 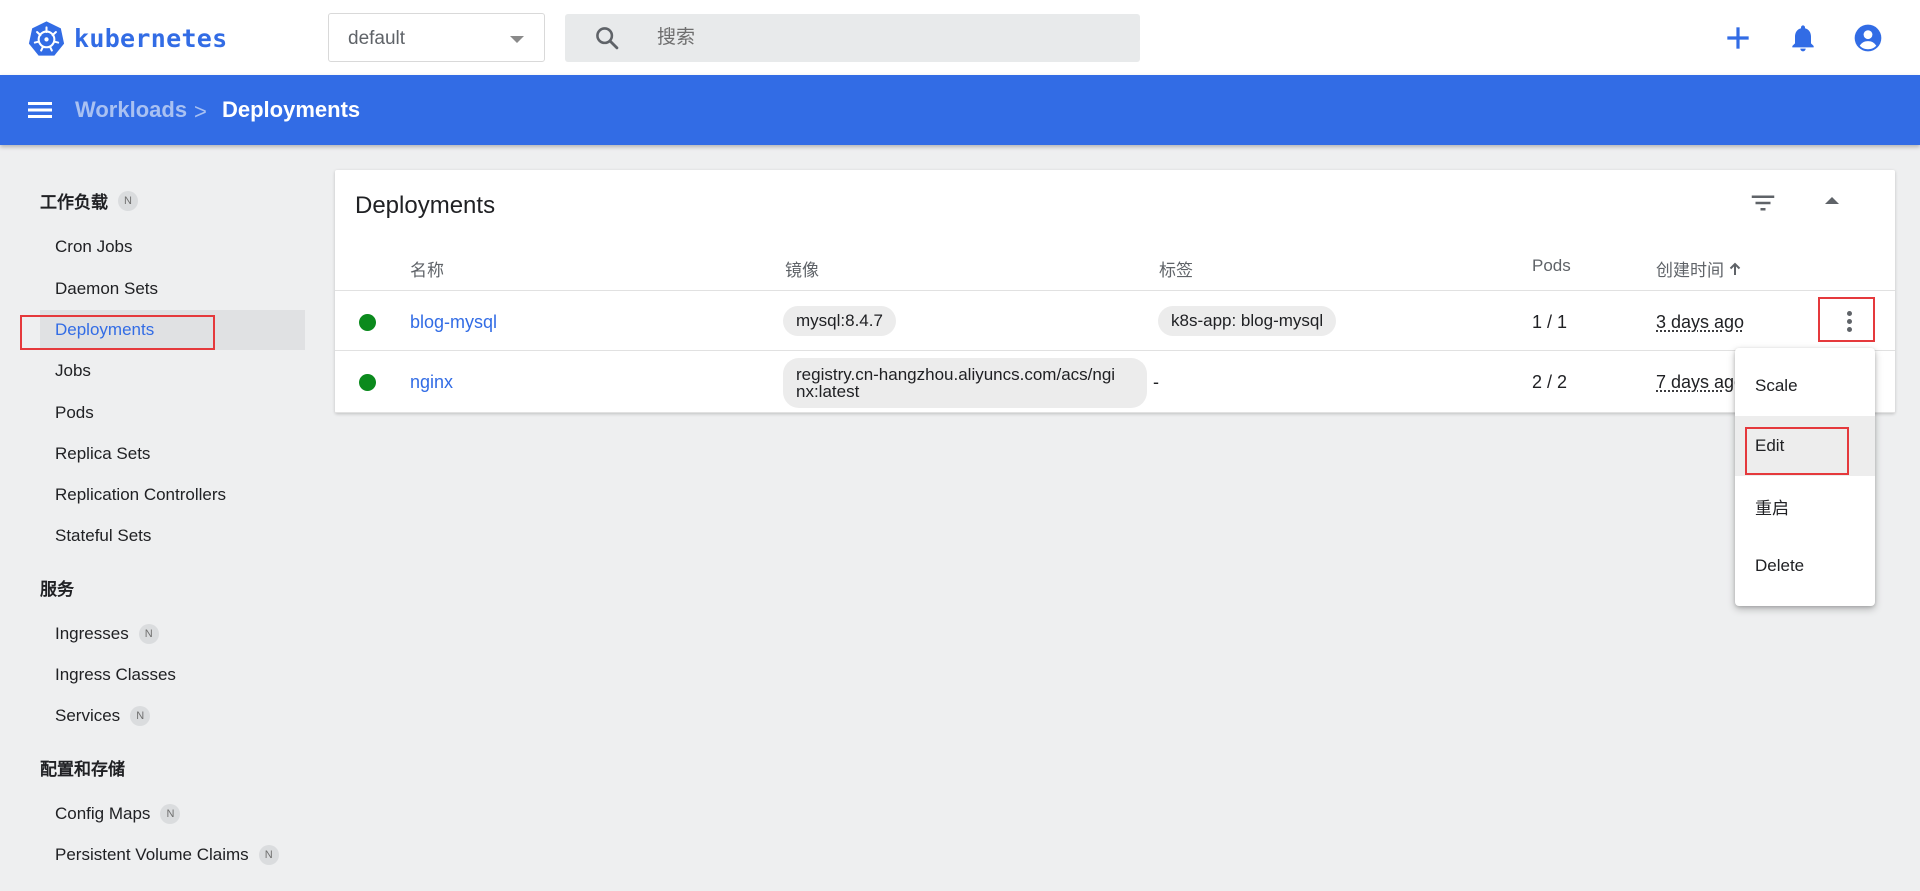 What do you see at coordinates (1551, 266) in the screenshot?
I see `column-header-pods: Pods` at bounding box center [1551, 266].